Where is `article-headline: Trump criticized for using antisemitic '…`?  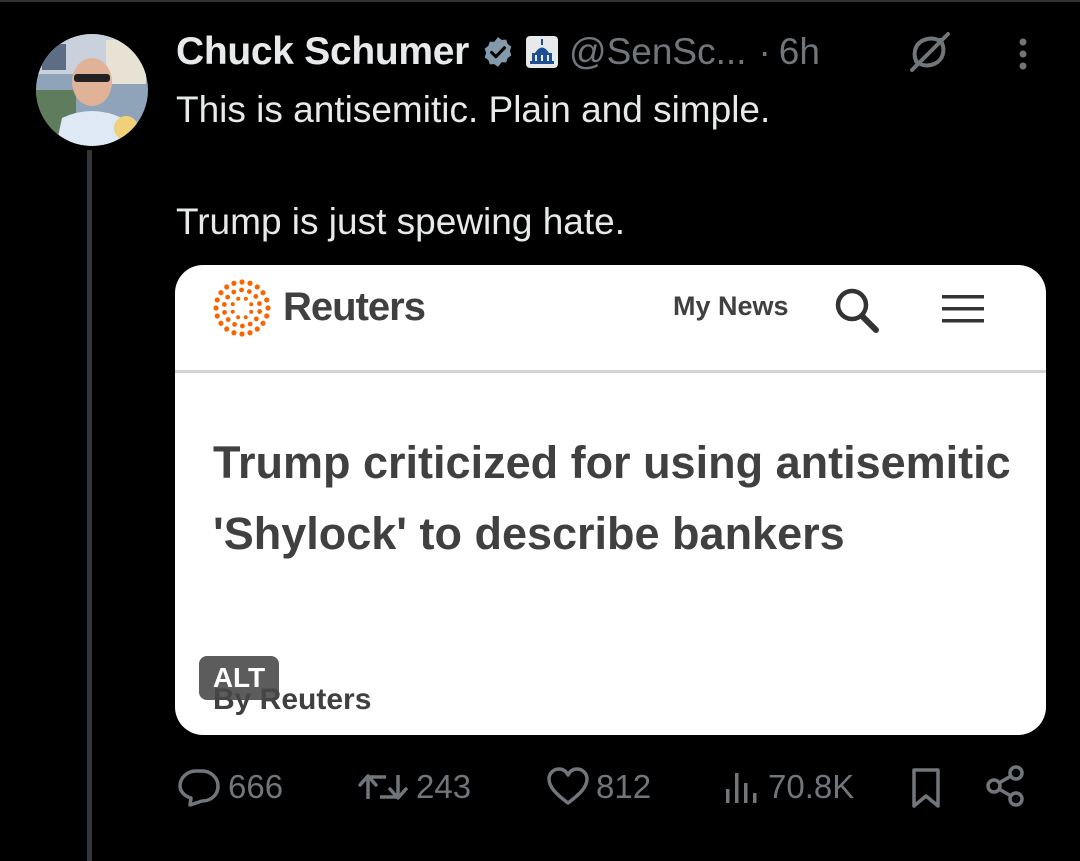
article-headline: Trump criticized for using antisemitic '… is located at coordinates (612, 498).